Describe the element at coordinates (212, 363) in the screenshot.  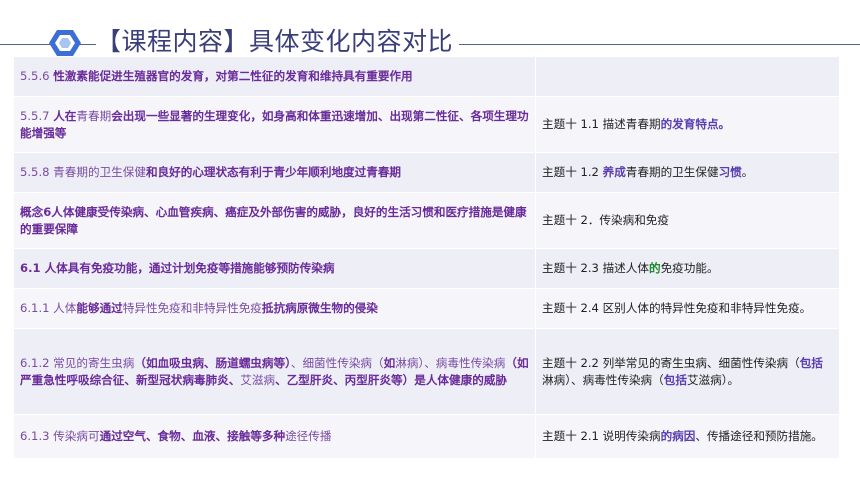
I see `left-text-segment: （如血吸虫病、肠道蠕虫病等）` at that location.